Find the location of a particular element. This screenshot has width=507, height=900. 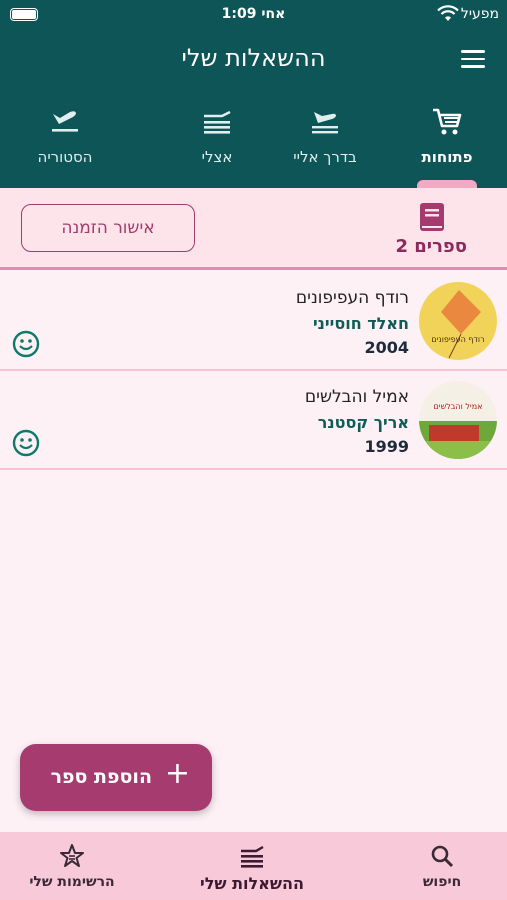

tab-on-the-way: בדרך אליי is located at coordinates (325, 139).